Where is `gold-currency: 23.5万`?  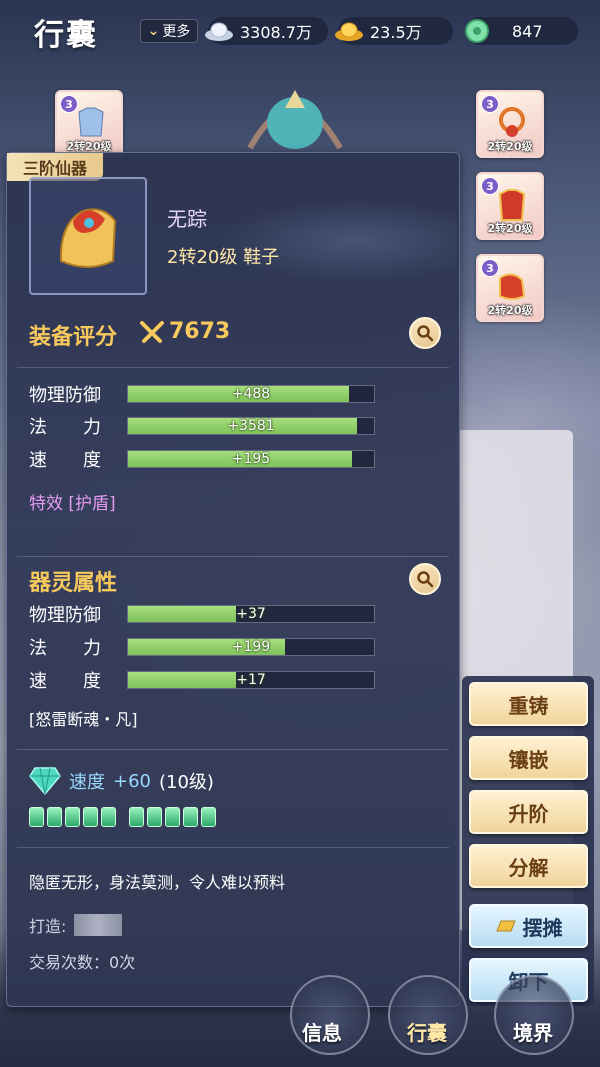
gold-currency: 23.5万 is located at coordinates (394, 31).